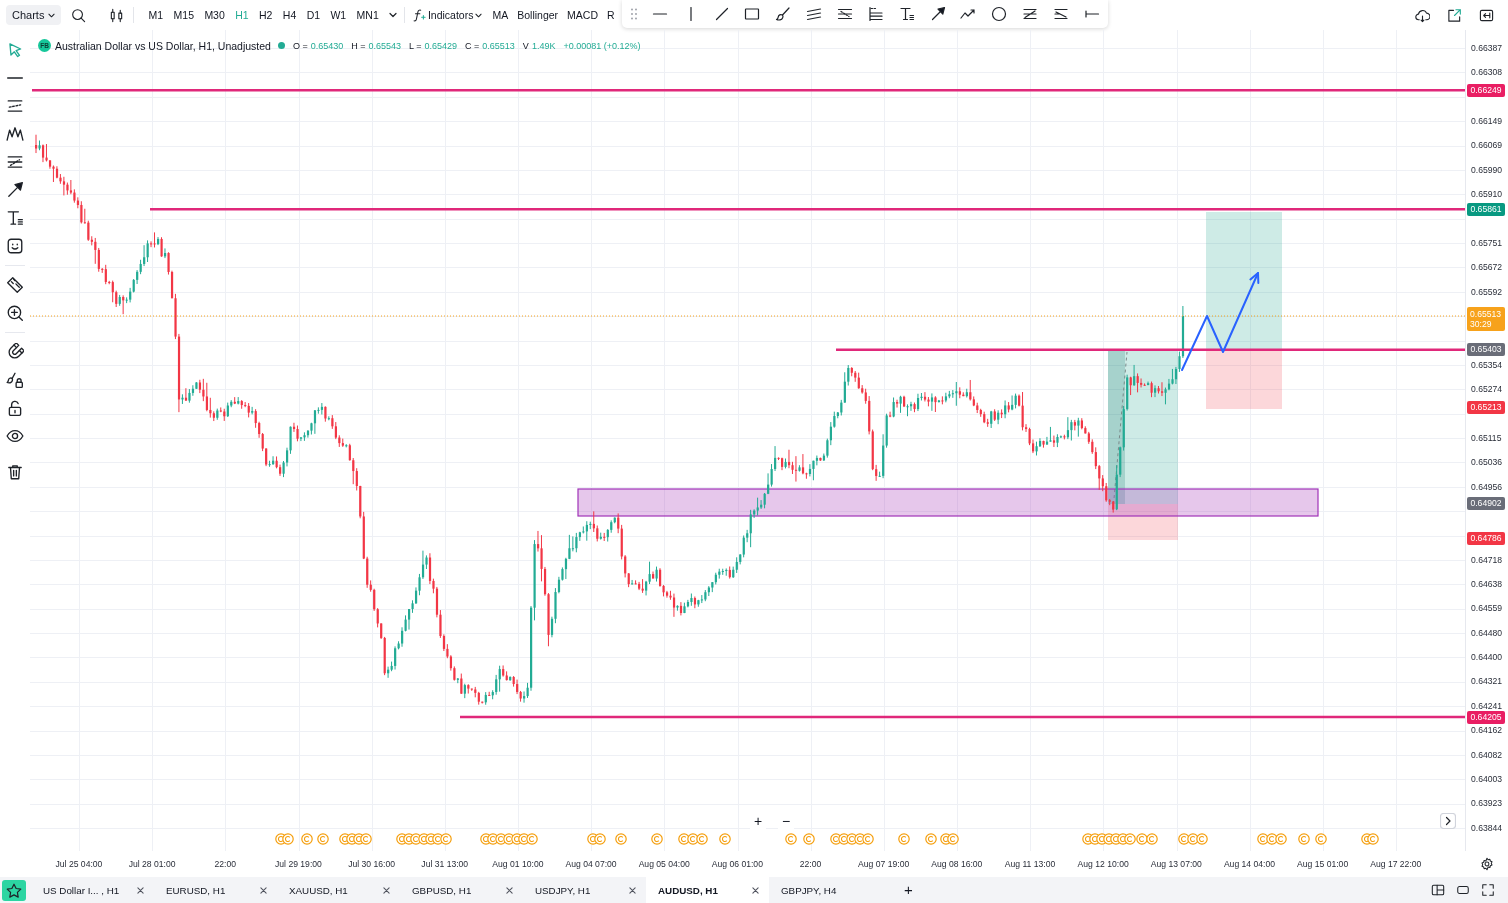  I want to click on chart-tab: AUDUSD, H1, so click(707, 890).